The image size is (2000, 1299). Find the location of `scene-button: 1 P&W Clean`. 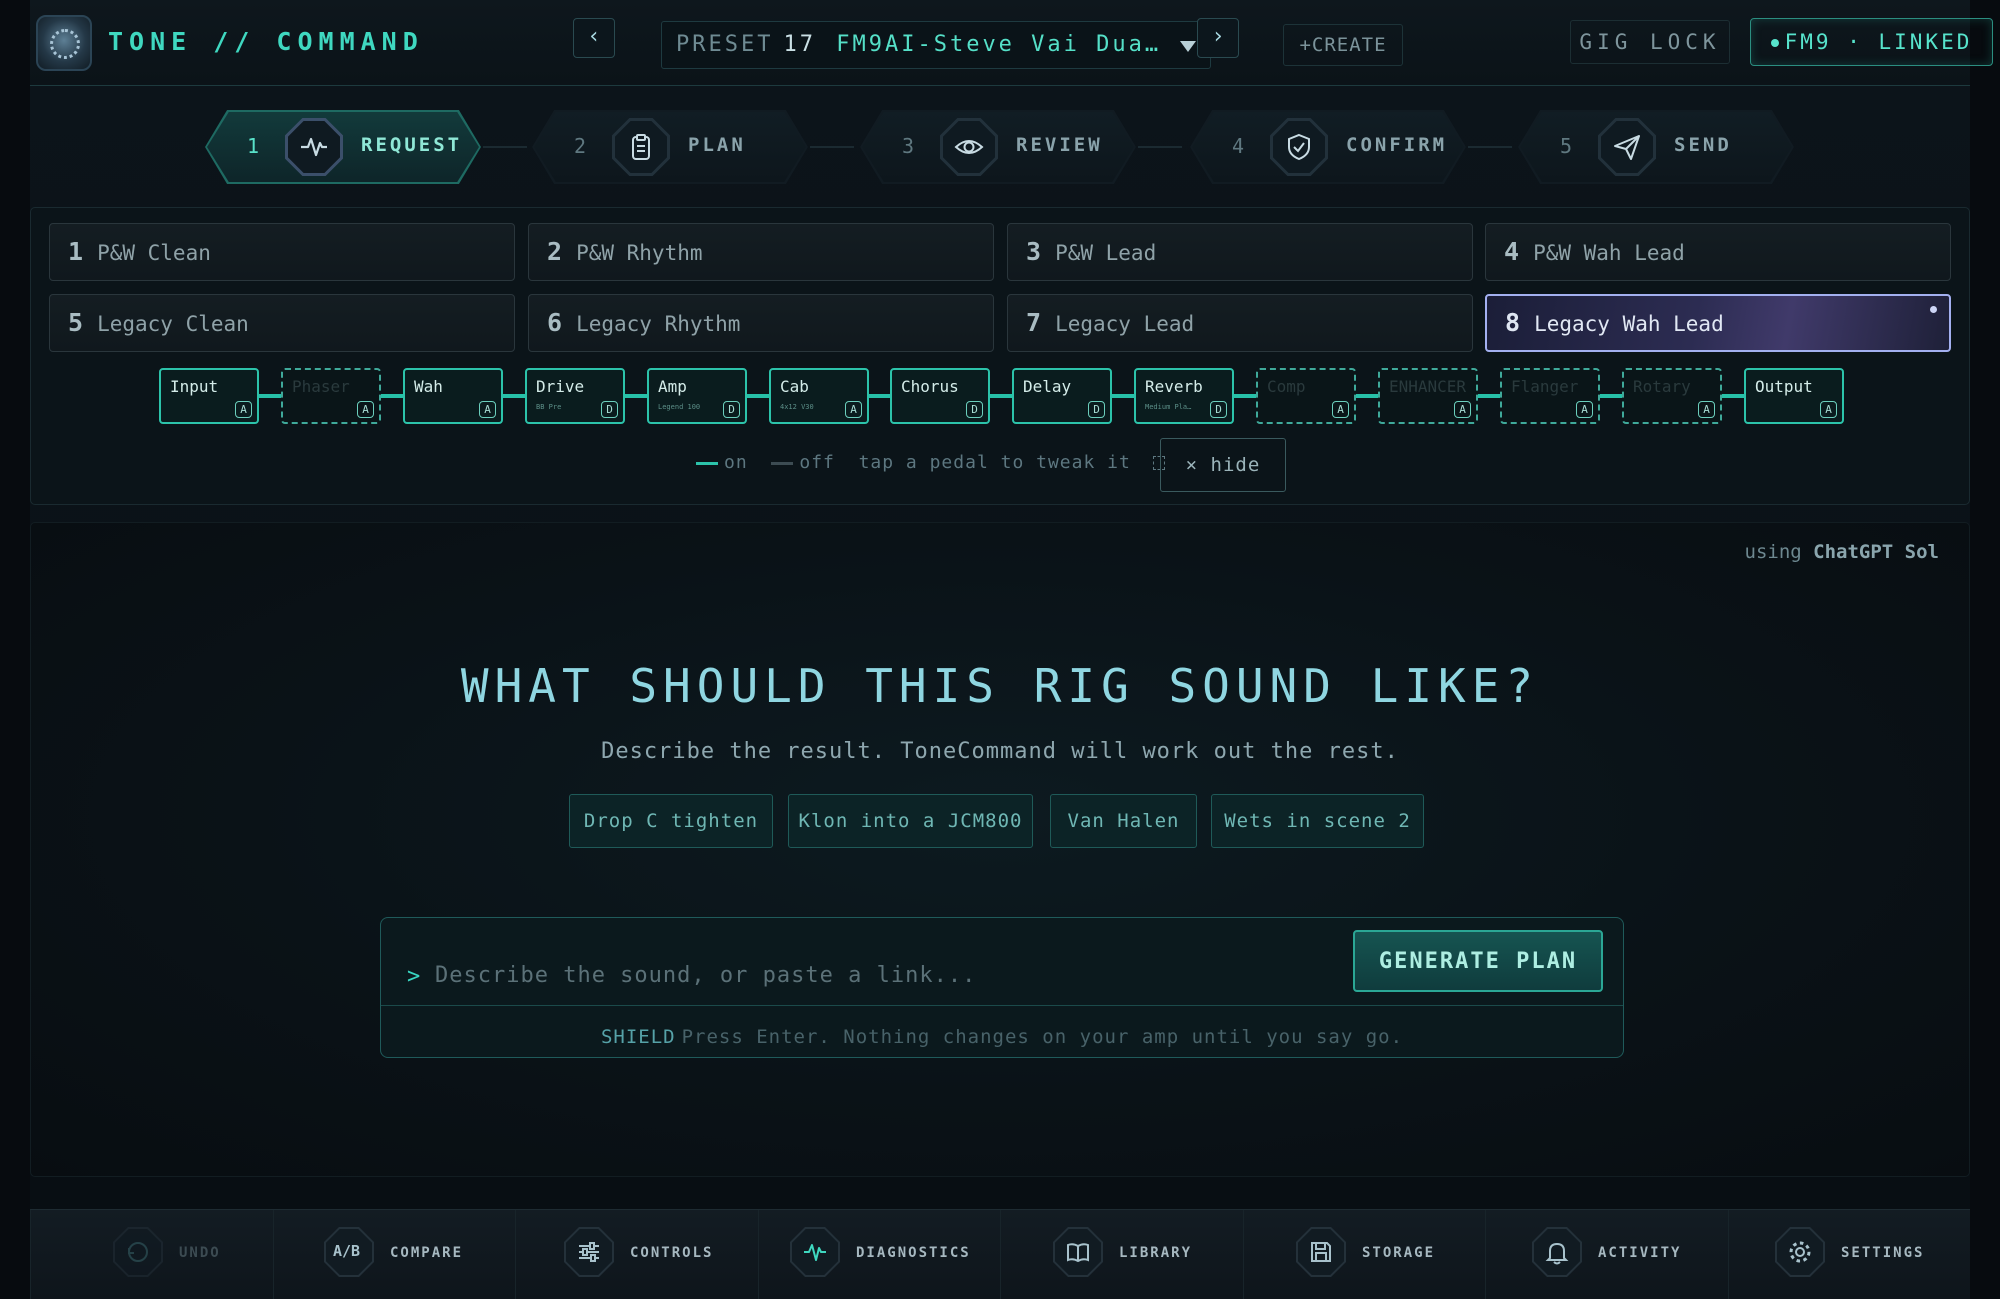

scene-button: 1 P&W Clean is located at coordinates (282, 252).